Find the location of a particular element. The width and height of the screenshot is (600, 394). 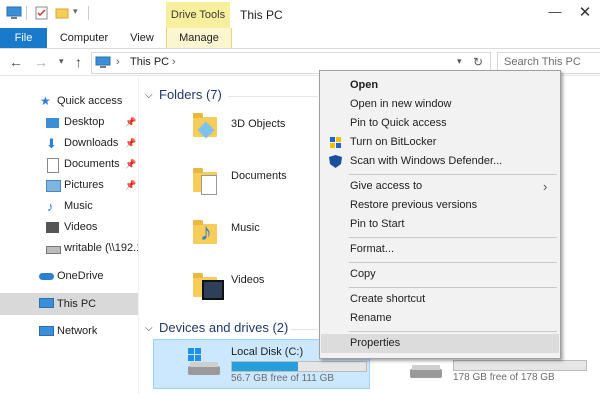

drive-icon is located at coordinates (426, 371).